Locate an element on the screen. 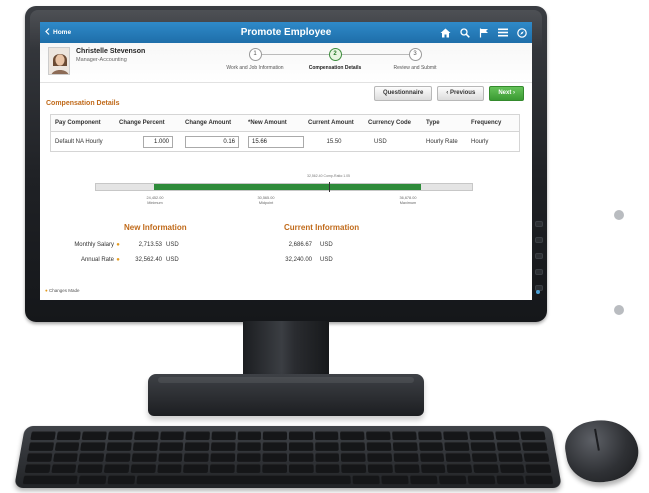 The image size is (649, 493). flag-icon is located at coordinates (484, 33).